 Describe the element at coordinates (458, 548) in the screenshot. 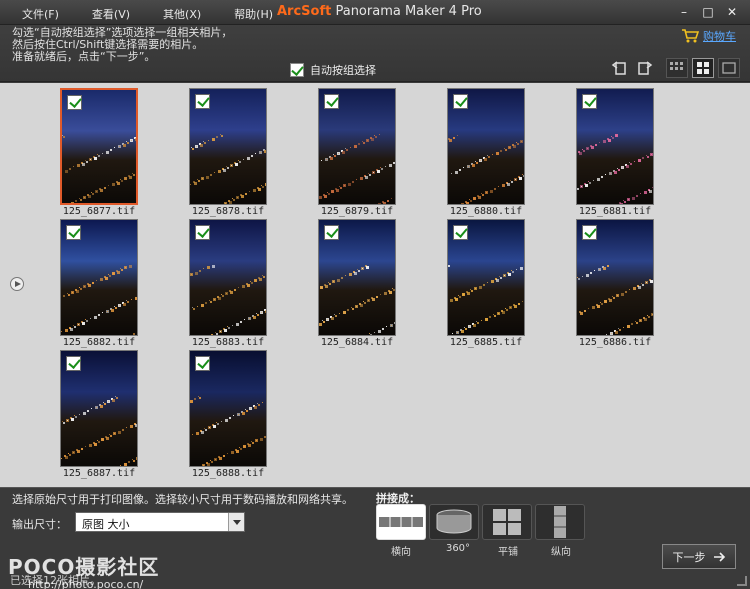

I see `mode-label: 360°` at that location.